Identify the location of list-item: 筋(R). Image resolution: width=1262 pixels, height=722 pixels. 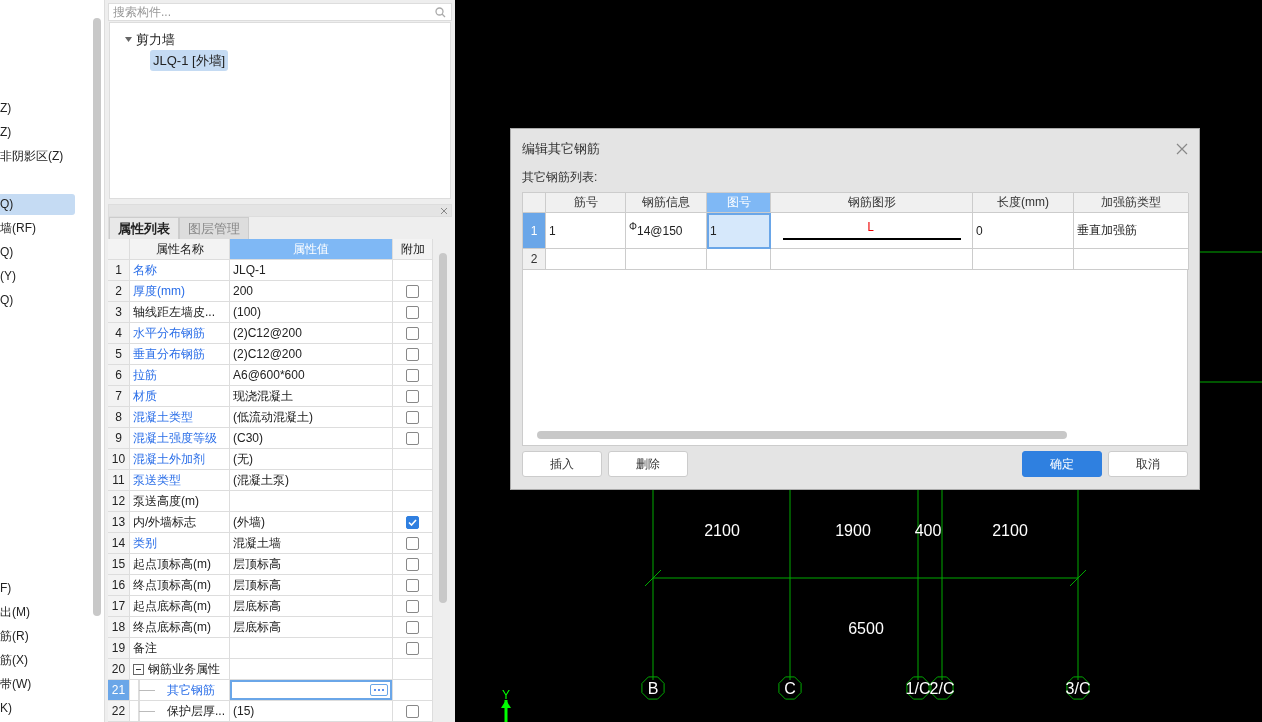
(45, 636).